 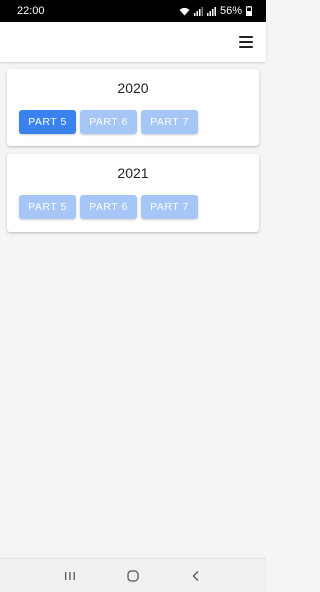 I want to click on wifi-icon, so click(x=184, y=11).